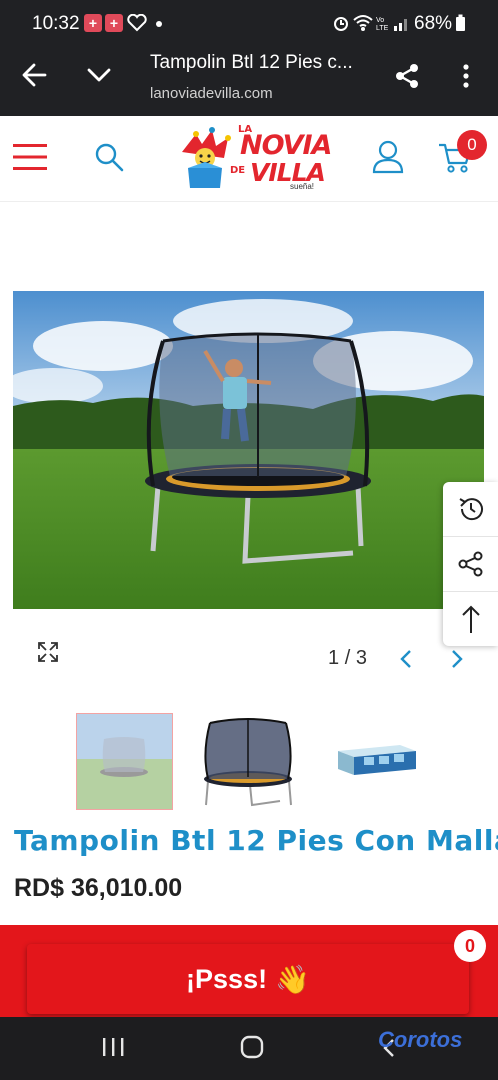 This screenshot has height=1080, width=498. I want to click on history-icon, so click(470, 509).